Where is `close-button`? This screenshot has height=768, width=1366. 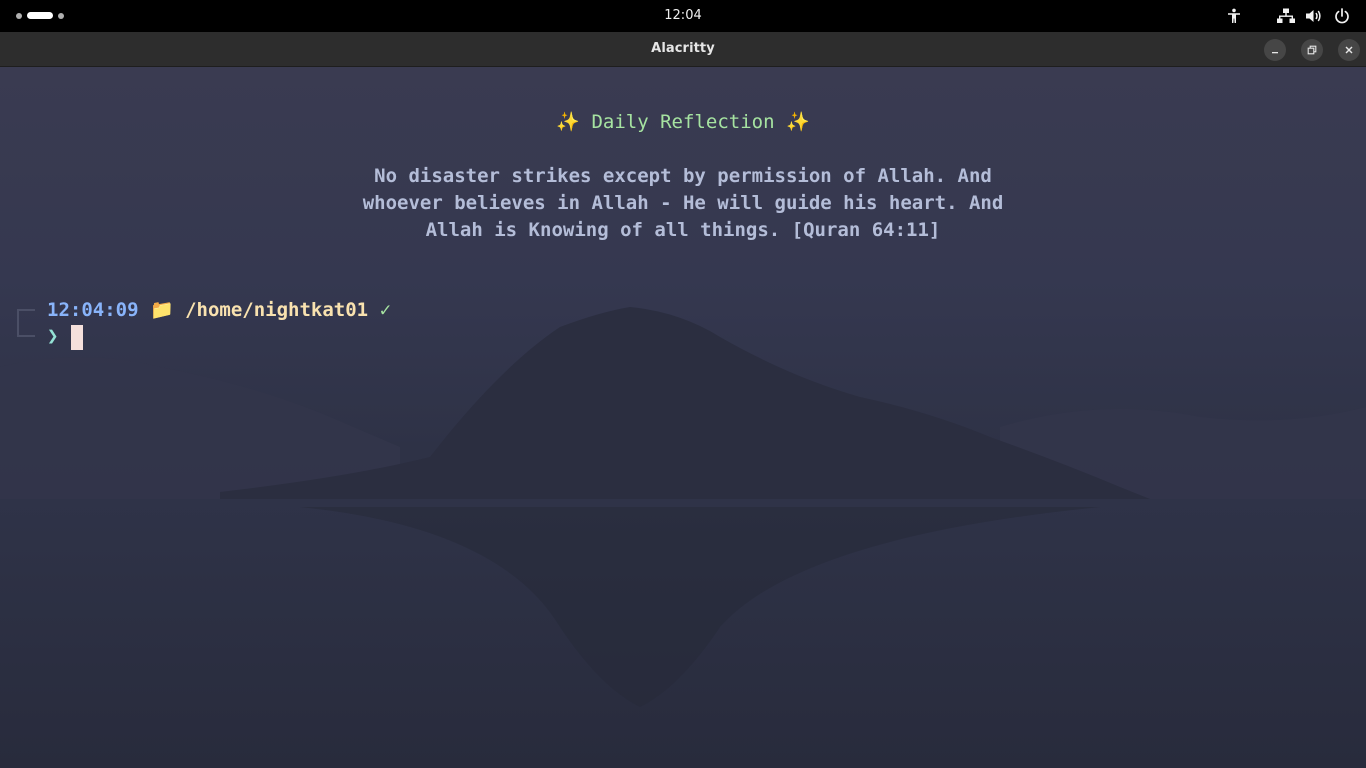 close-button is located at coordinates (1349, 50).